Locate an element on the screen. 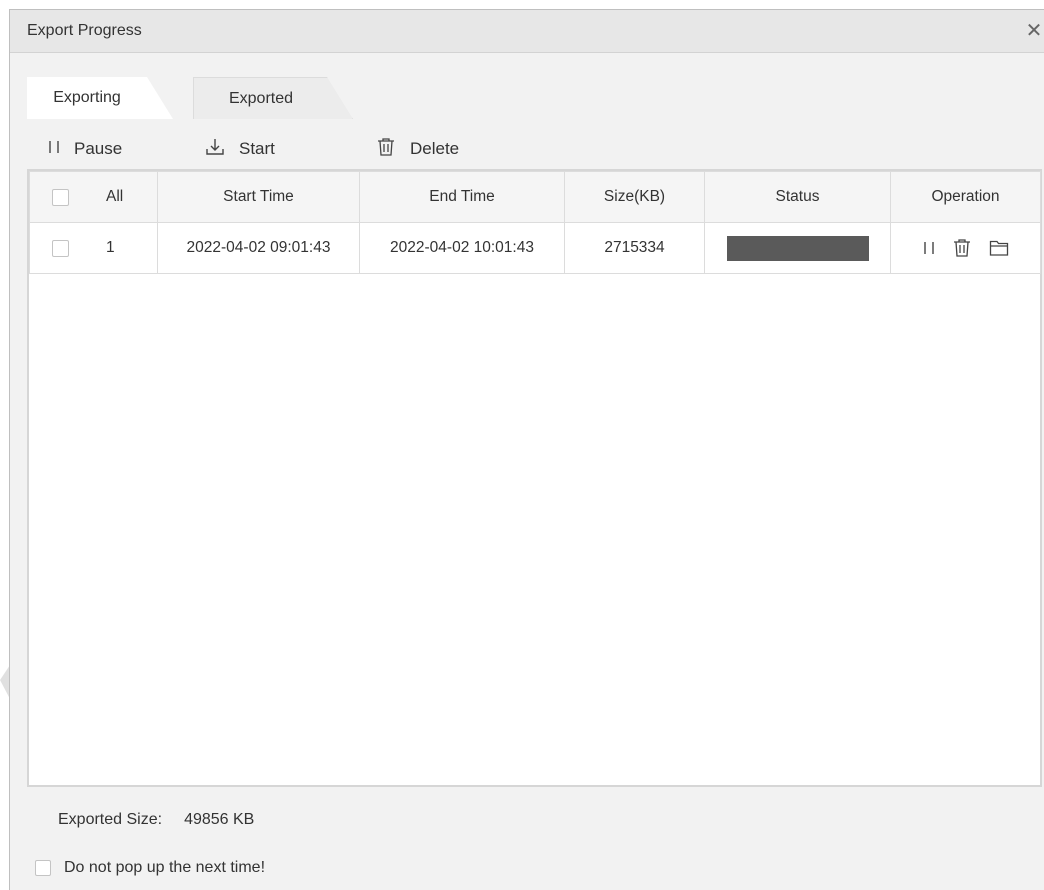 This screenshot has height=890, width=1044. row-operation is located at coordinates (965, 248).